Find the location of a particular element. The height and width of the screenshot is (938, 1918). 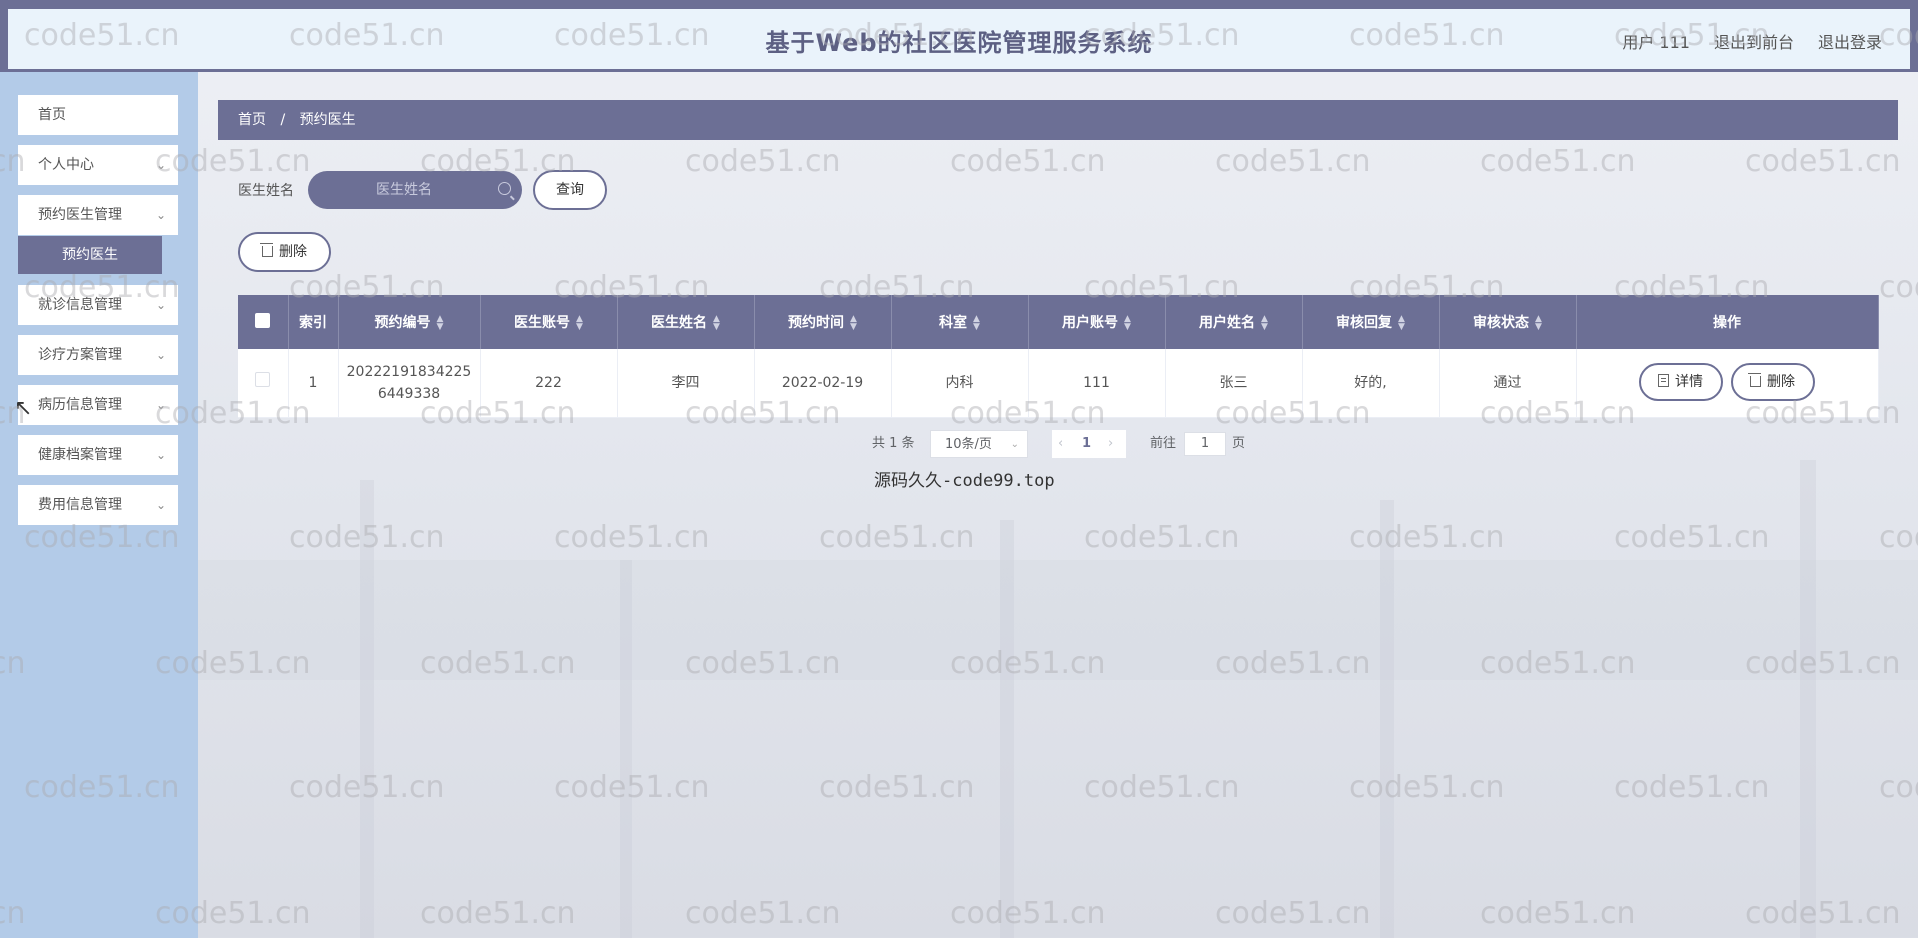

detail-button: 详情 is located at coordinates (1680, 382).